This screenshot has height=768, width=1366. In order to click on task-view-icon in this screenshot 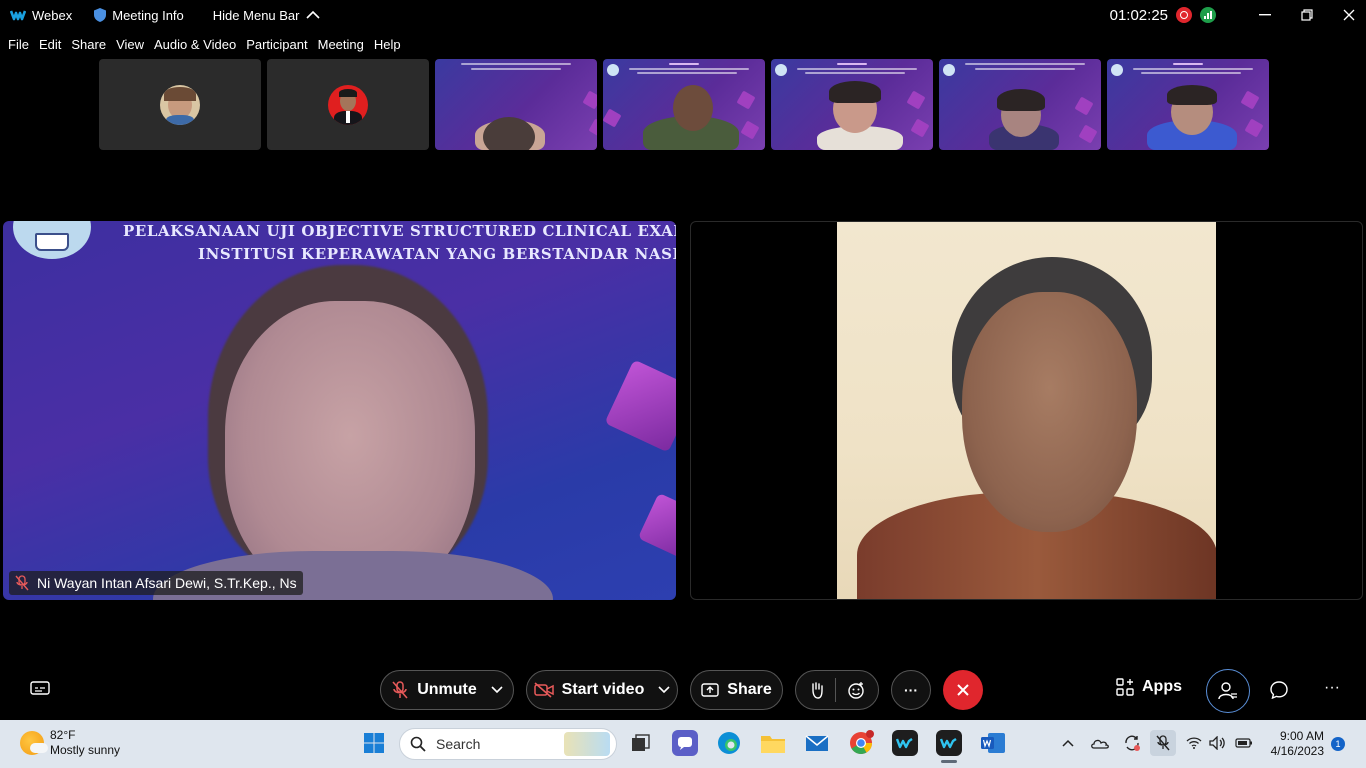, I will do `click(641, 743)`.